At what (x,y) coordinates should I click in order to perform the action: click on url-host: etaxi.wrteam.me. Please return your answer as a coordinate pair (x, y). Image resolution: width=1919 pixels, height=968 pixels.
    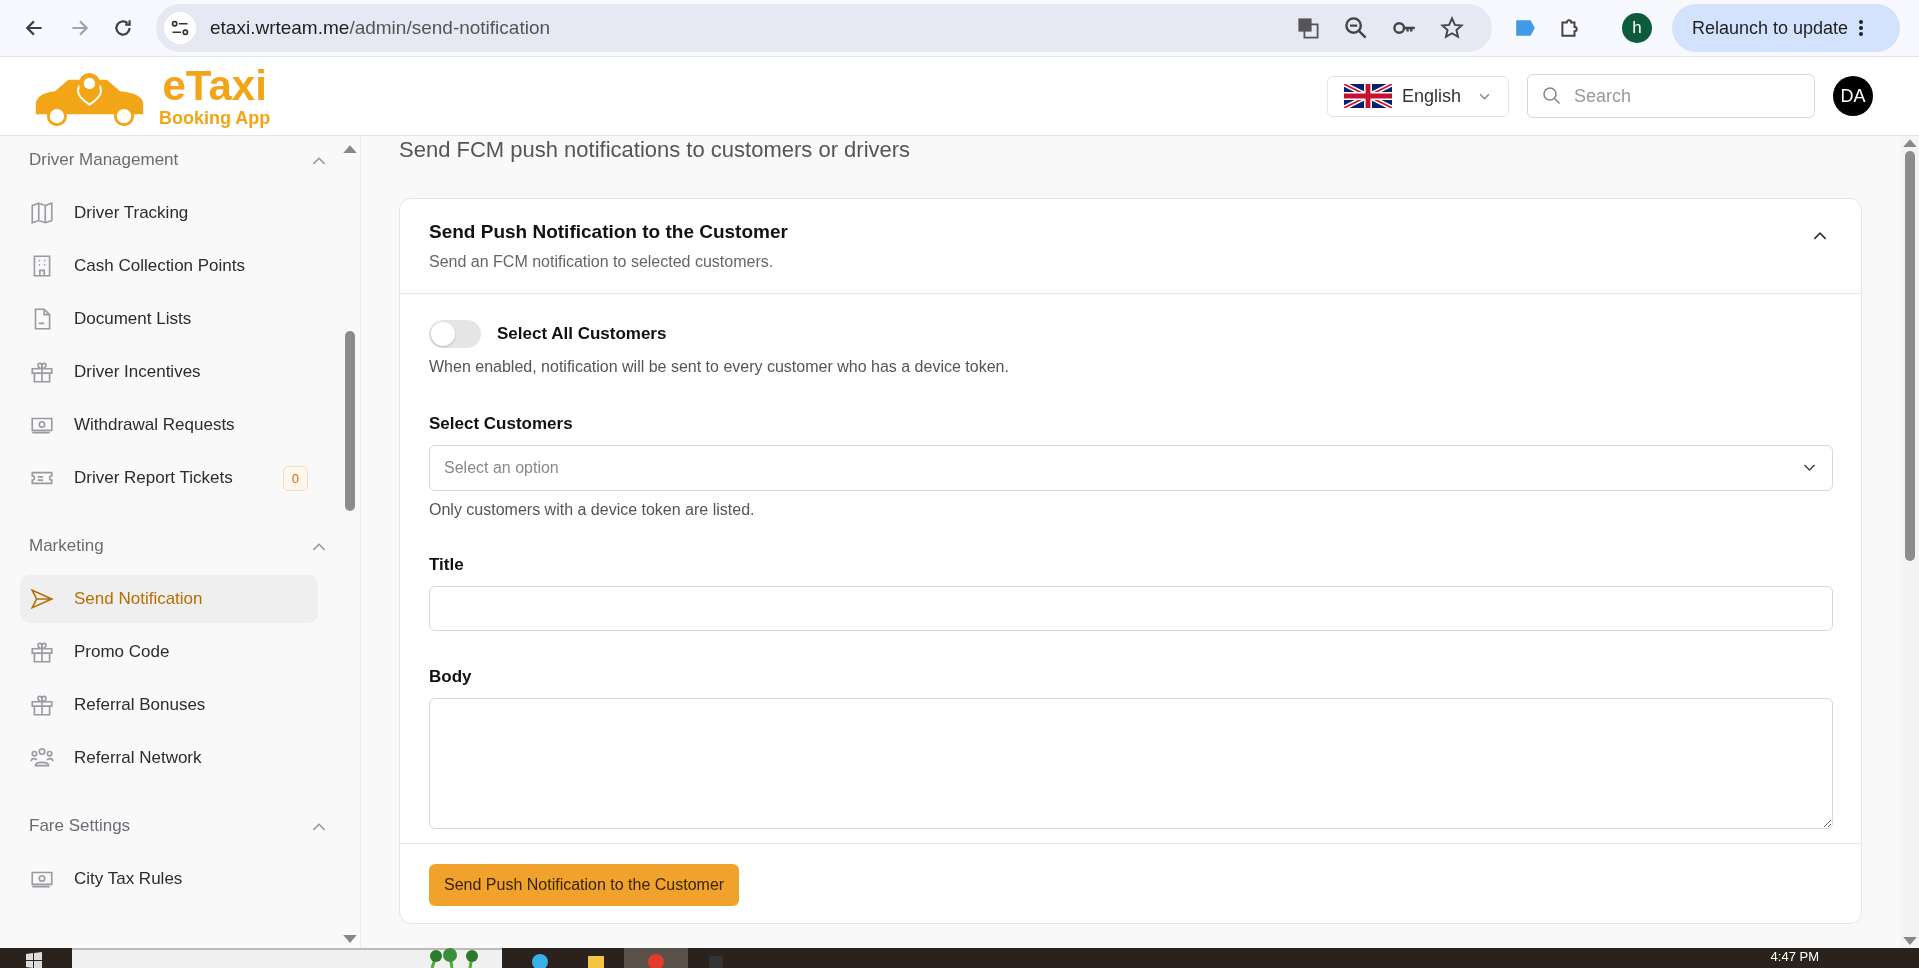
    Looking at the image, I should click on (280, 28).